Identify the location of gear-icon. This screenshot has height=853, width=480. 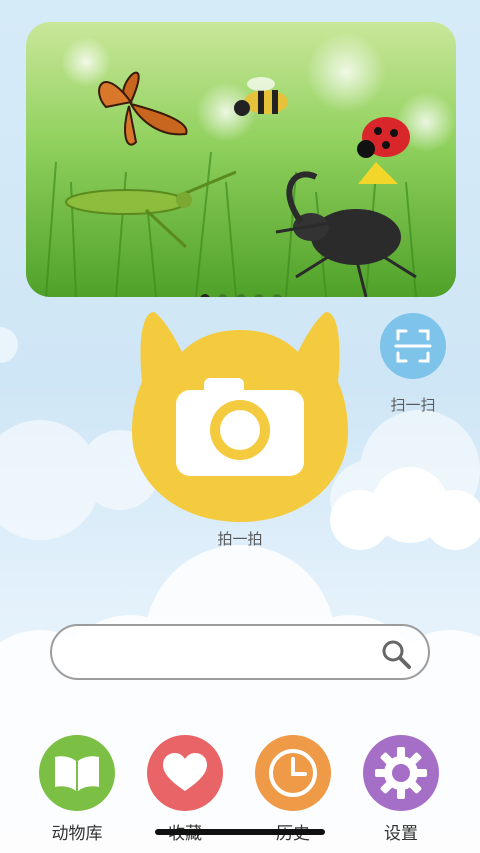
(401, 773).